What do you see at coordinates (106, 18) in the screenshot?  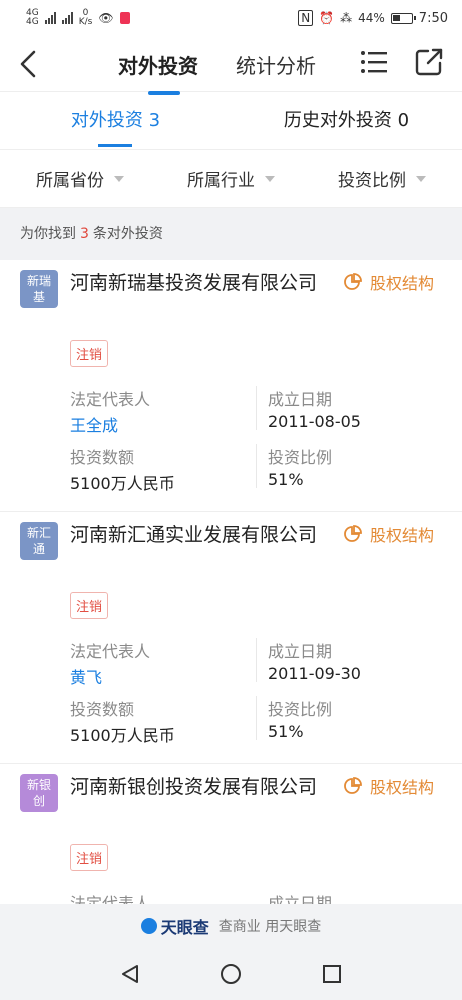 I see `eye-icon: 👁` at bounding box center [106, 18].